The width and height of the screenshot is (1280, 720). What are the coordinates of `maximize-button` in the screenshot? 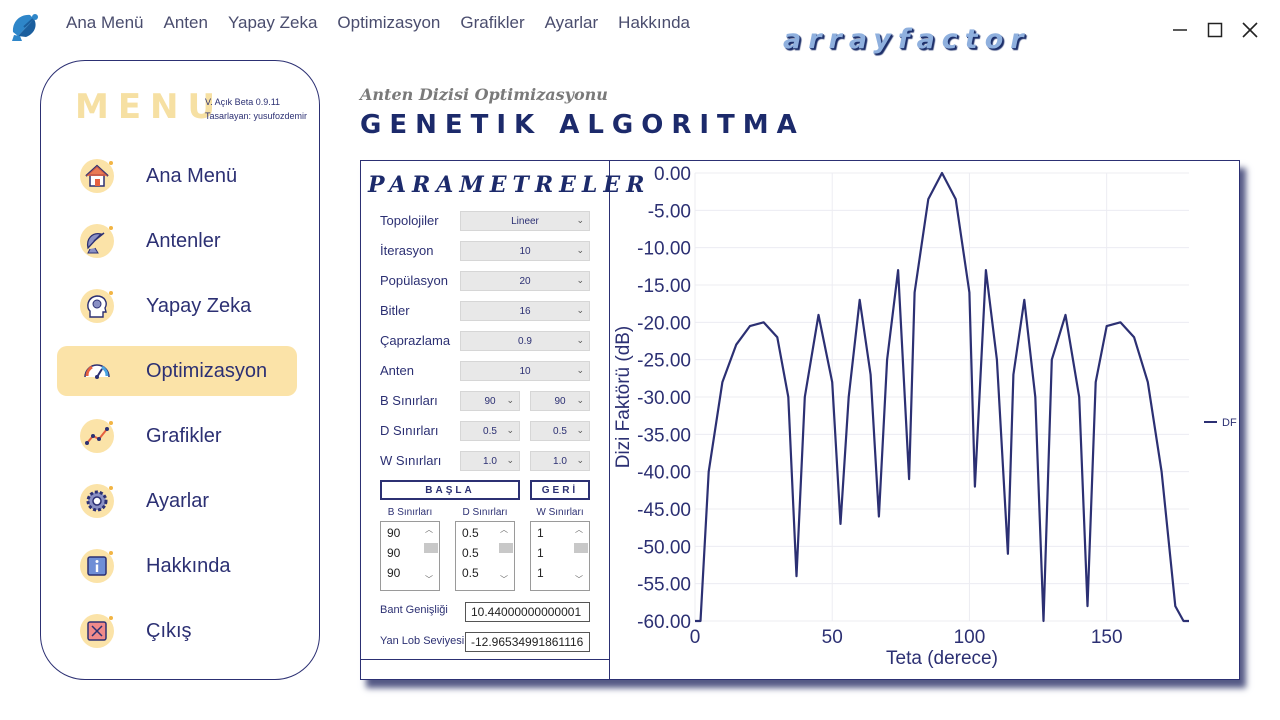 It's located at (1215, 30).